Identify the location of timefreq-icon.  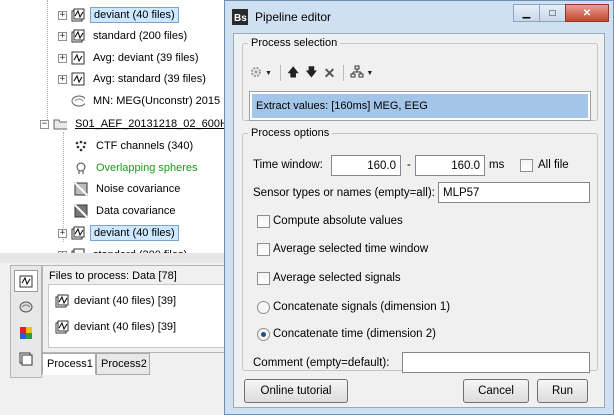
(26, 333).